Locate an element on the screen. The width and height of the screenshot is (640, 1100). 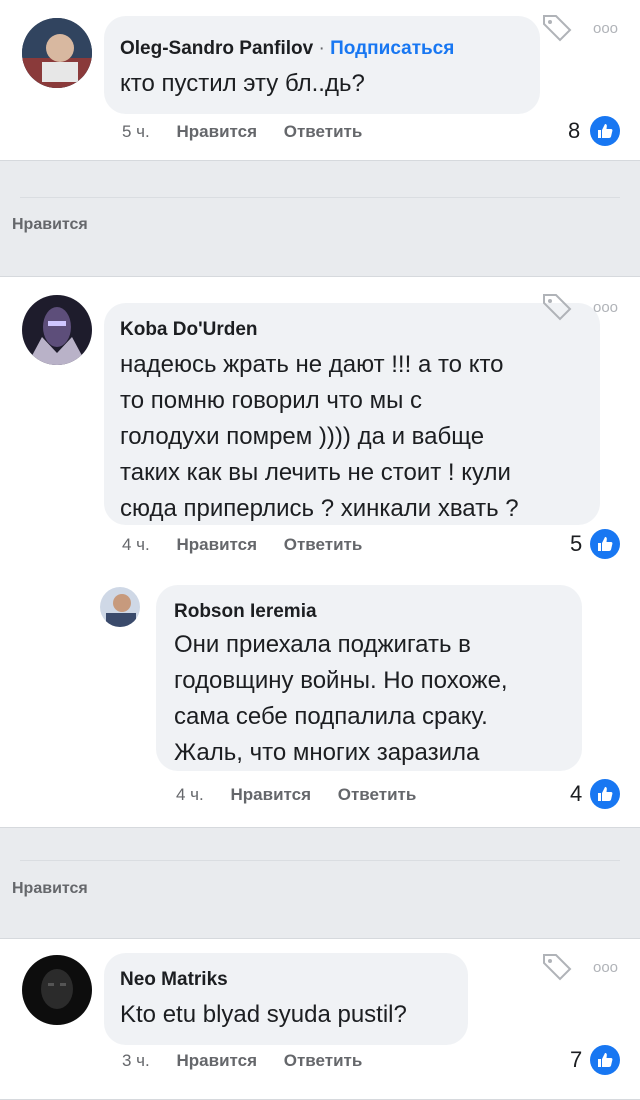
like-bar-2: Нравится is located at coordinates (50, 889).